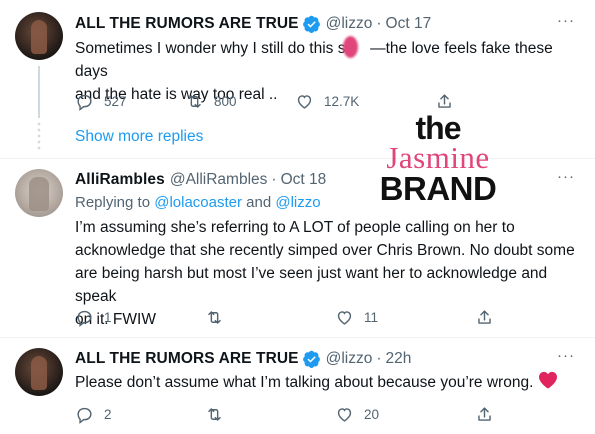  I want to click on thread-line, so click(39, 92).